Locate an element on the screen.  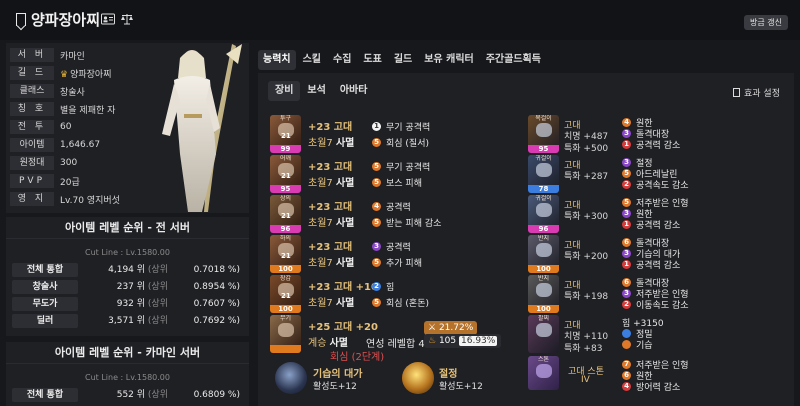
tab-weekly-gold: 주간골드획득 is located at coordinates (513, 60).